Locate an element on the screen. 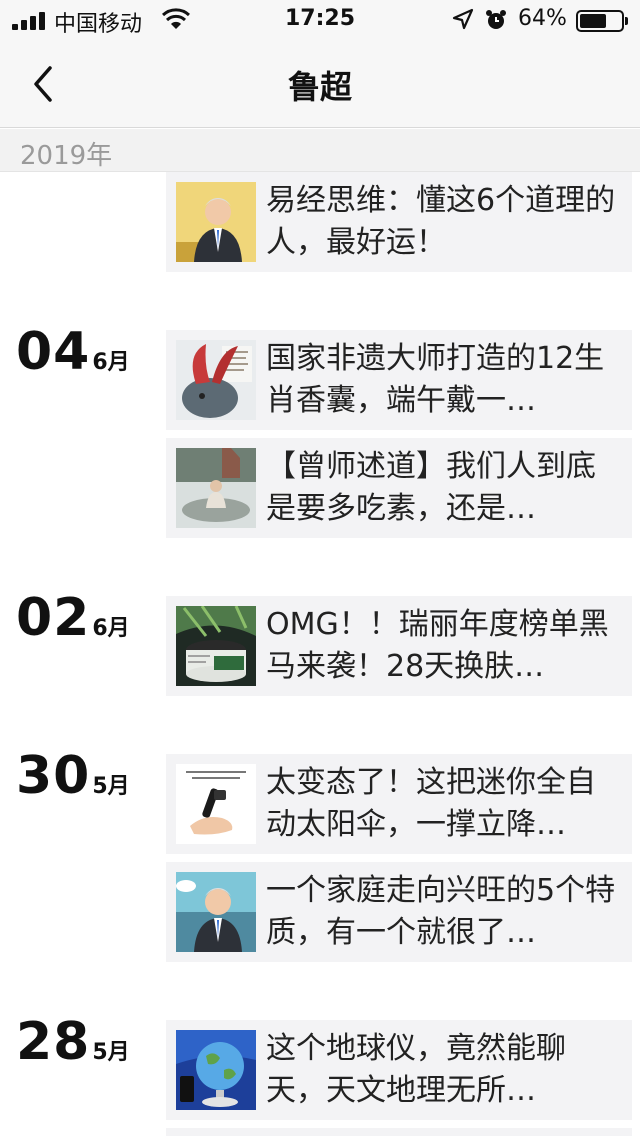 Image resolution: width=640 pixels, height=1136 pixels. year-header: 2019年 is located at coordinates (320, 150).